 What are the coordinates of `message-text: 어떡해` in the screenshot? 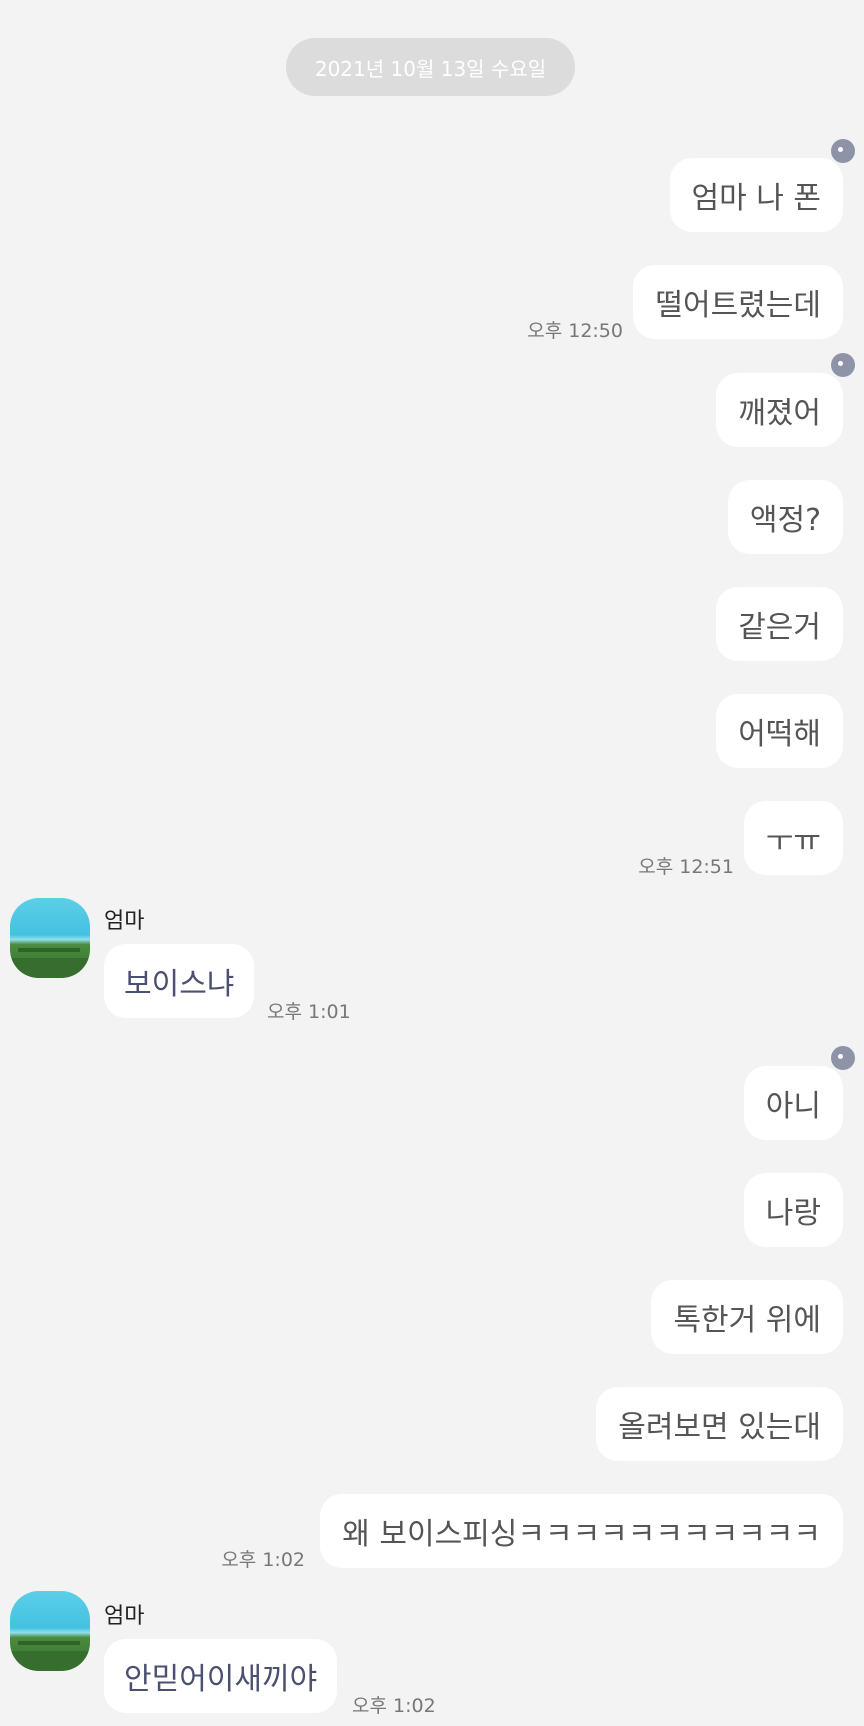 It's located at (779, 734).